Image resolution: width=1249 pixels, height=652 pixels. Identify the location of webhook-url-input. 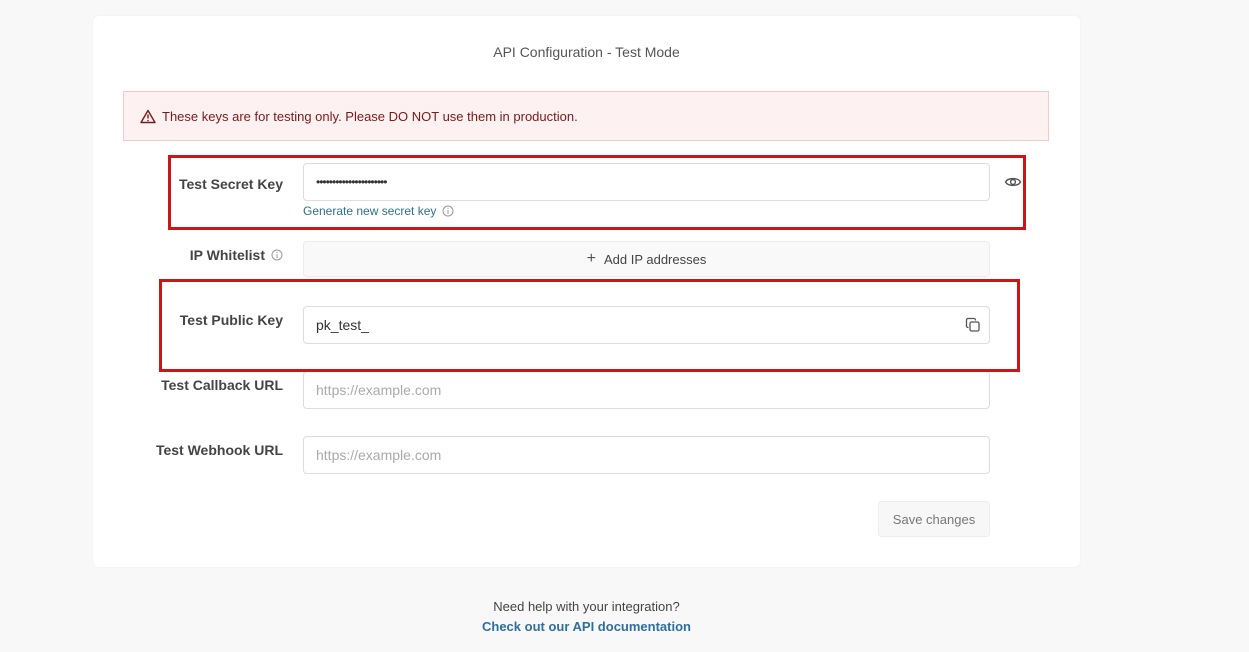
(646, 455).